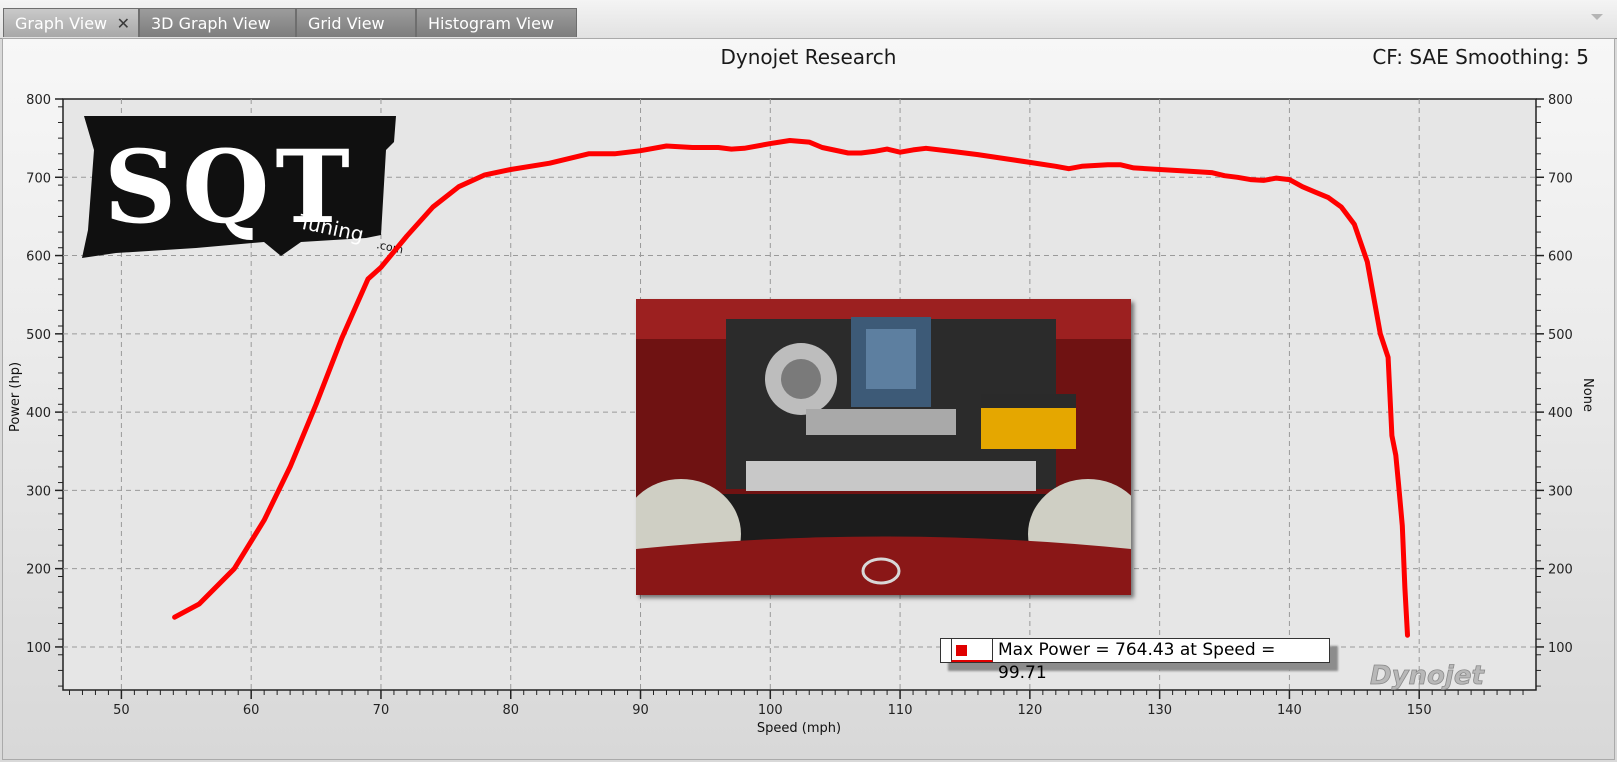  What do you see at coordinates (1159, 710) in the screenshot?
I see `x-tick-label: 130` at bounding box center [1159, 710].